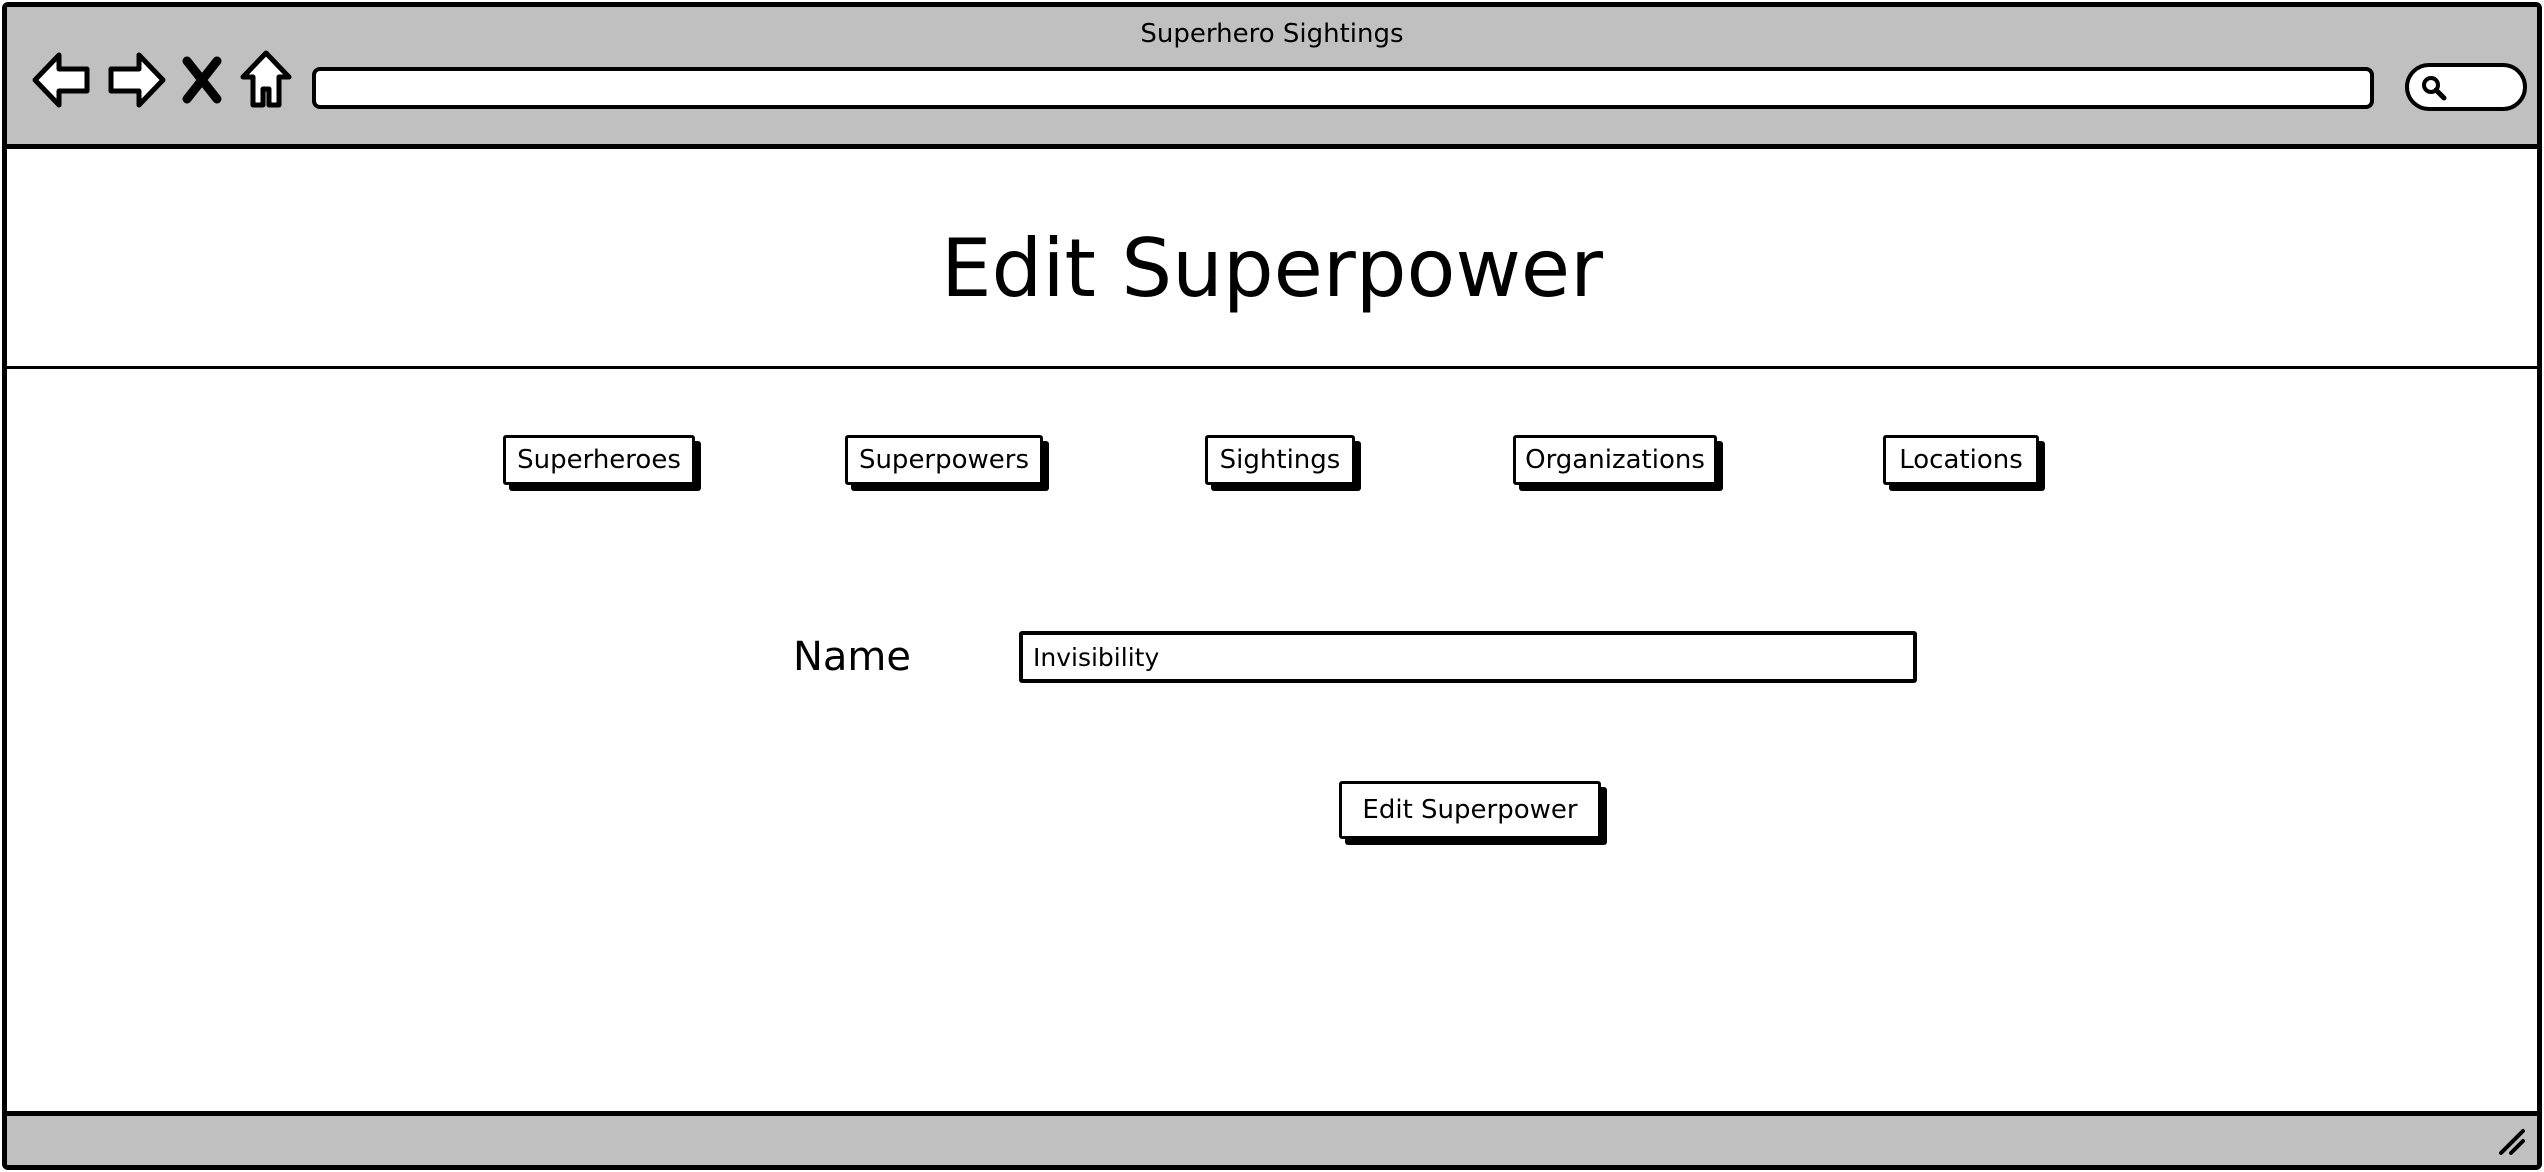 This screenshot has width=2544, height=1172. I want to click on search-icon, so click(2434, 88).